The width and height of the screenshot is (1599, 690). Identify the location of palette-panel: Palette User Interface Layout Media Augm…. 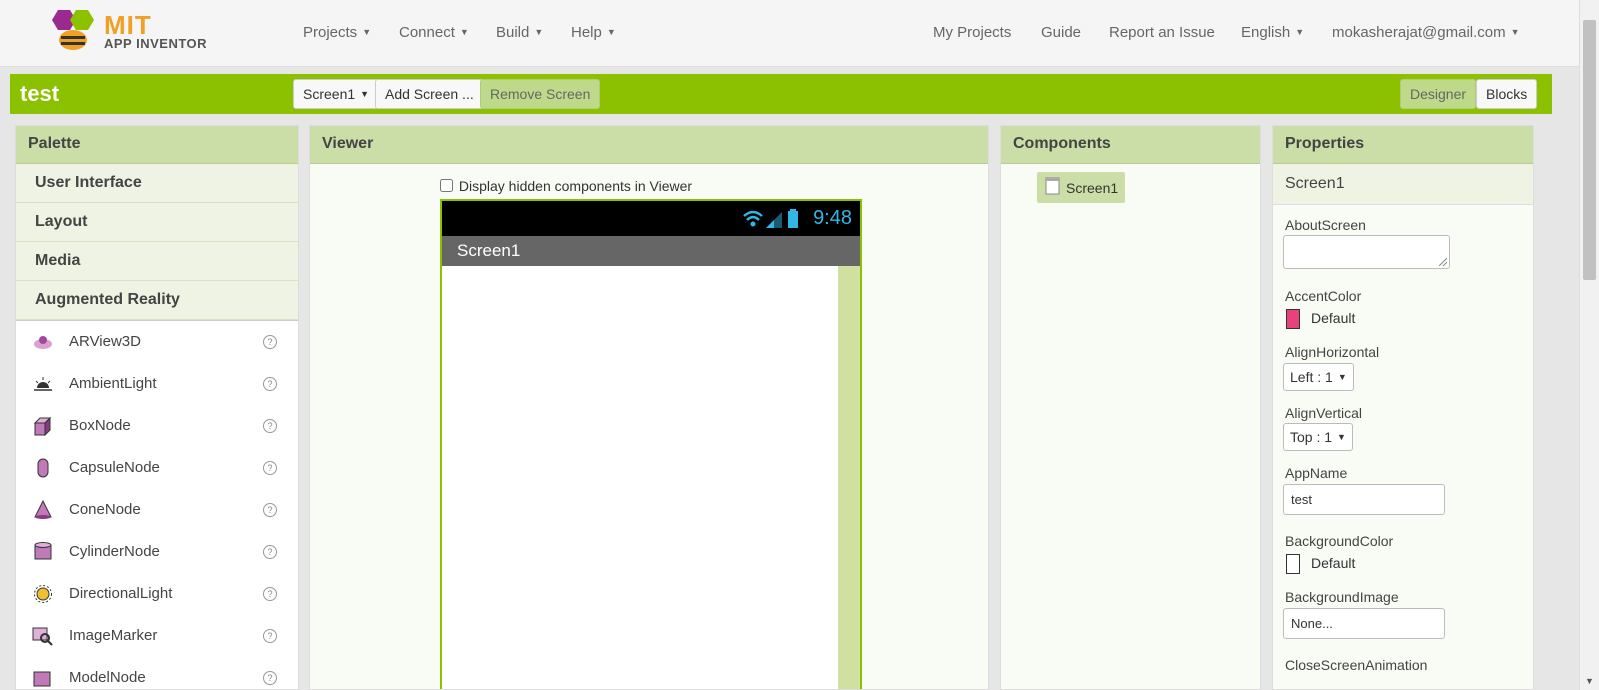
(157, 407).